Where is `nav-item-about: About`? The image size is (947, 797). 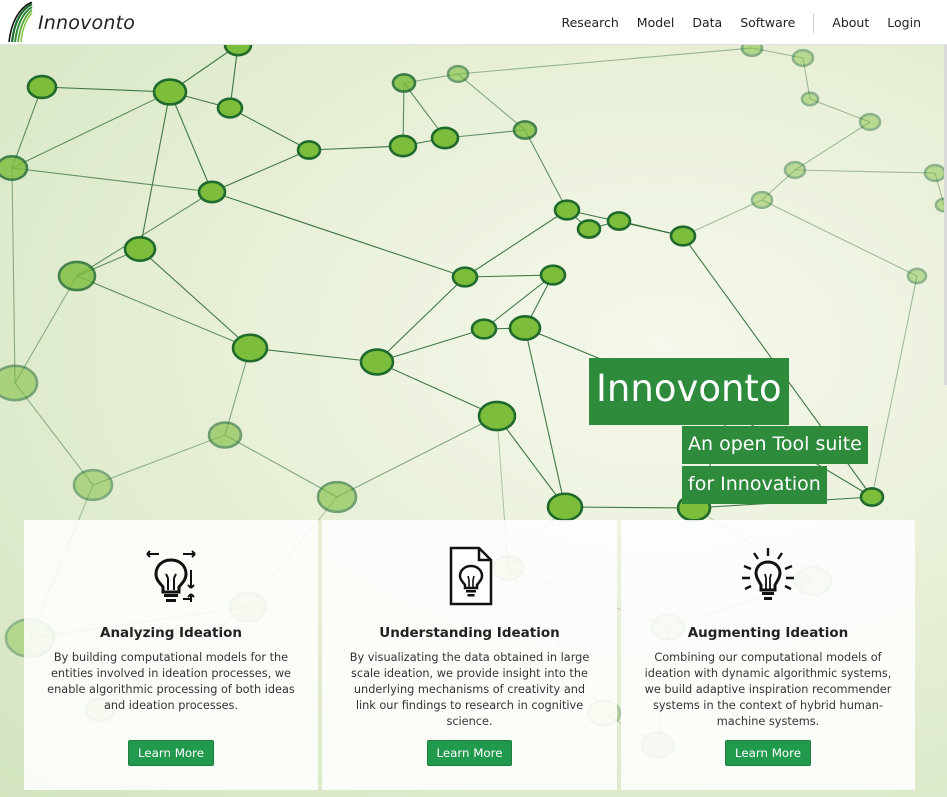
nav-item-about: About is located at coordinates (850, 22).